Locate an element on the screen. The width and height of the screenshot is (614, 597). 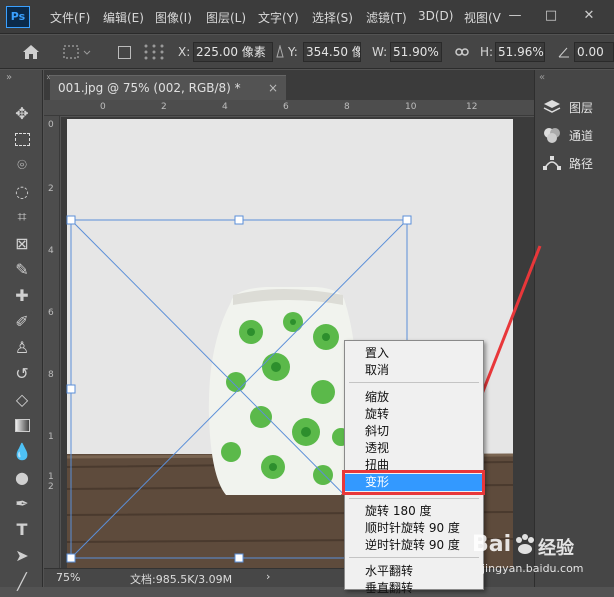
menu-image: 图像(I) is located at coordinates (173, 17).